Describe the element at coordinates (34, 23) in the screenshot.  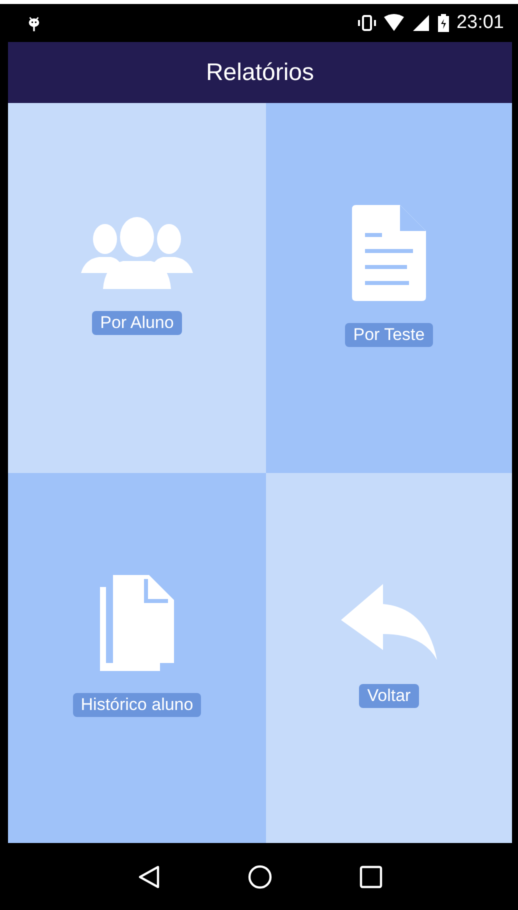
I see `android-icon` at that location.